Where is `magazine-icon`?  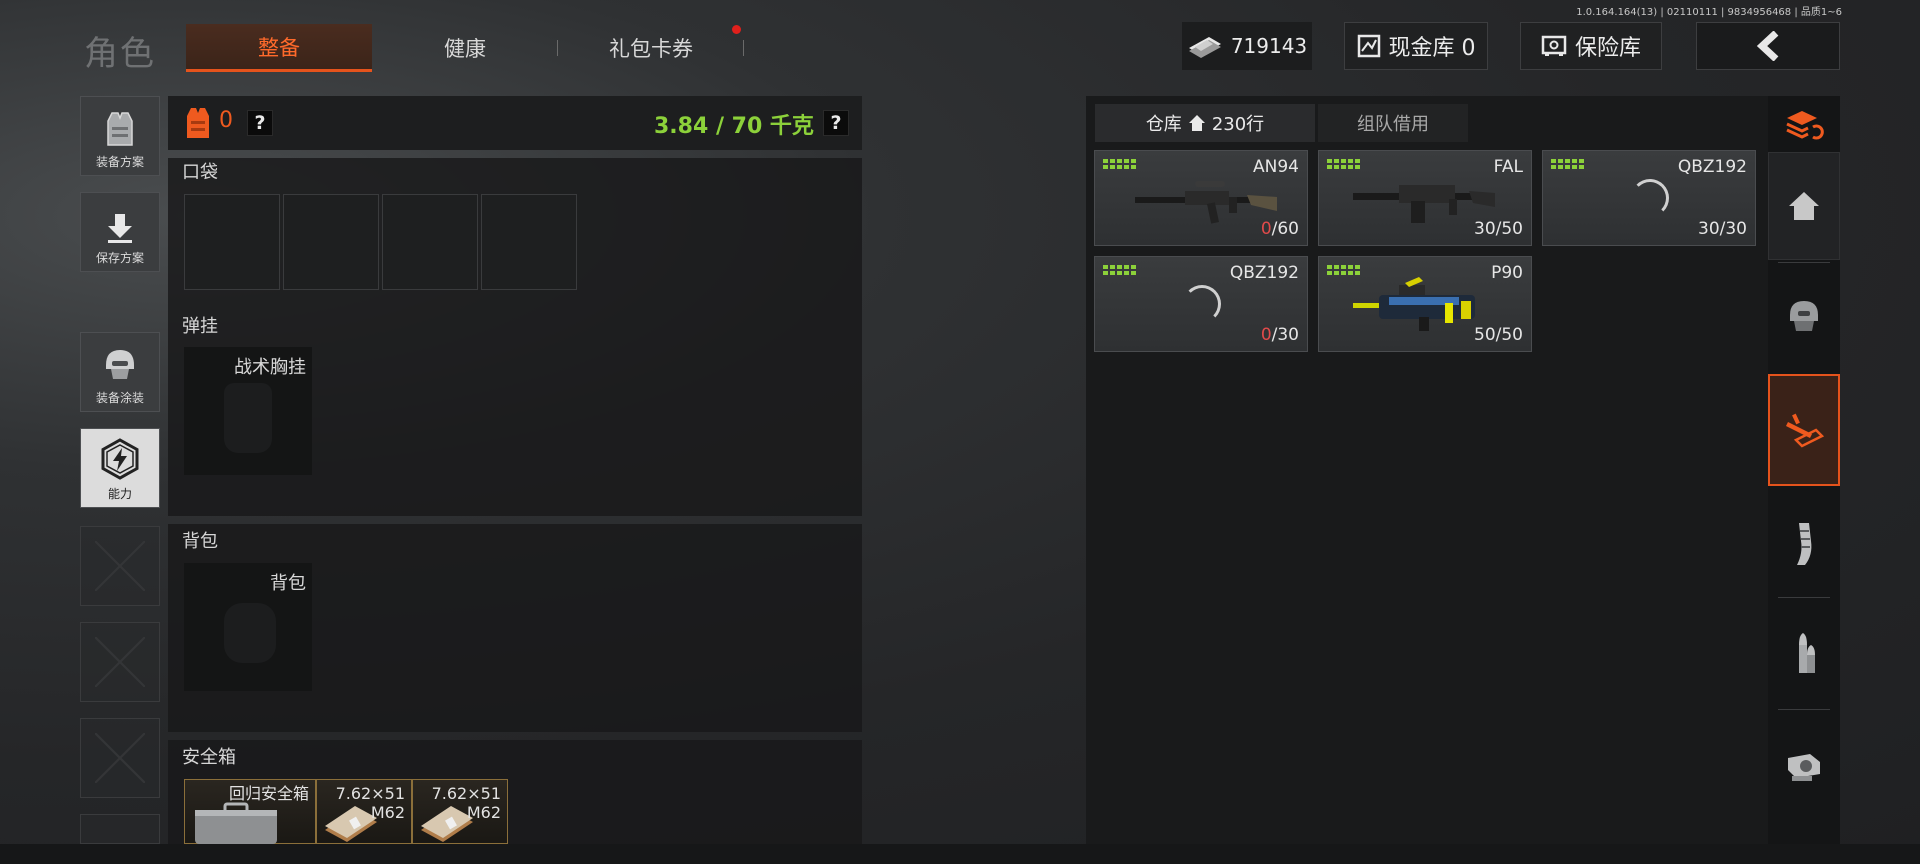 magazine-icon is located at coordinates (1804, 544).